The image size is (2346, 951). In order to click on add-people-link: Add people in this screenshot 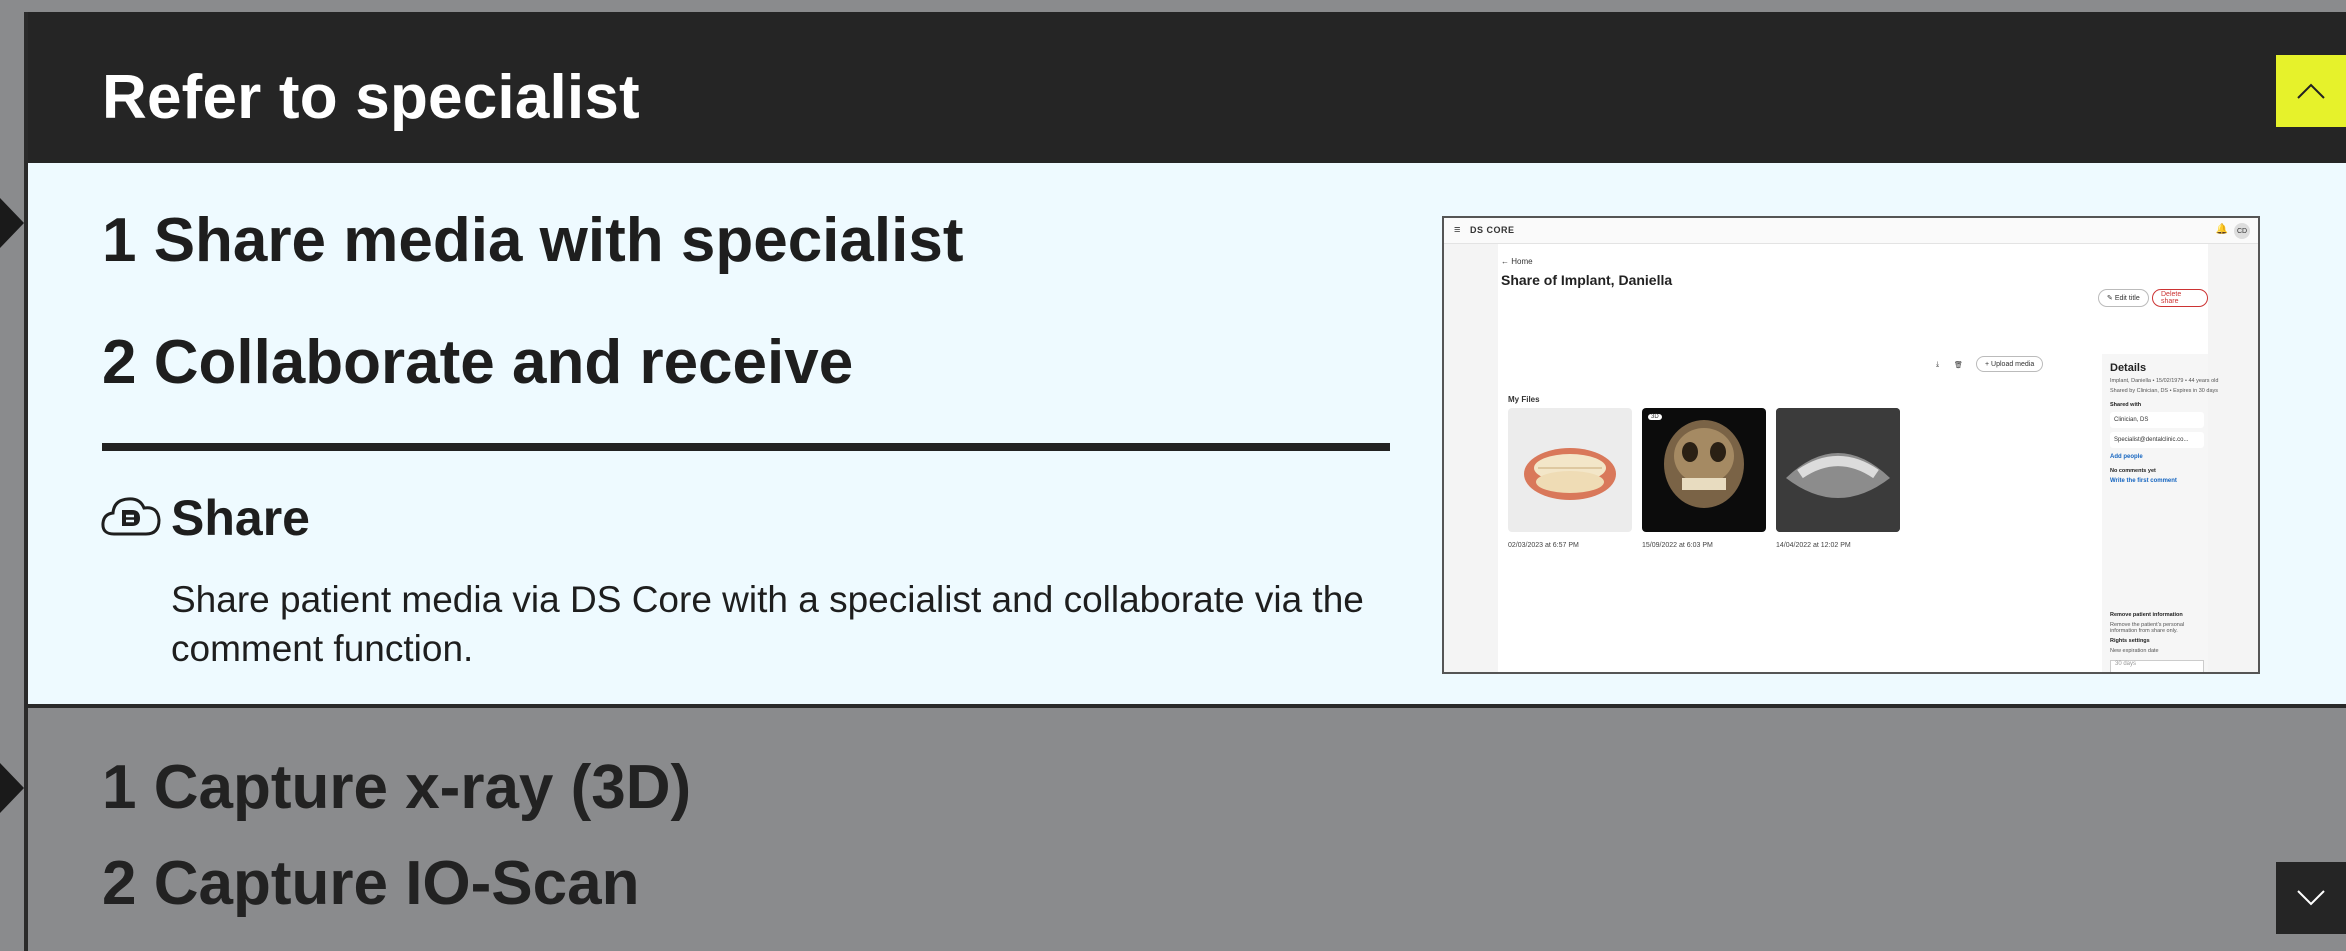, I will do `click(2126, 457)`.